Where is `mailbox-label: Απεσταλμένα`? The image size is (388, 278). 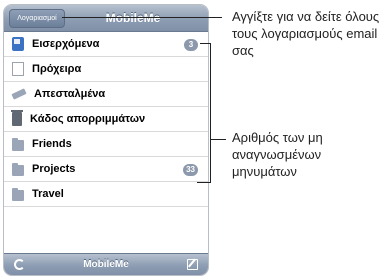
mailbox-label: Απεσταλμένα is located at coordinates (70, 94).